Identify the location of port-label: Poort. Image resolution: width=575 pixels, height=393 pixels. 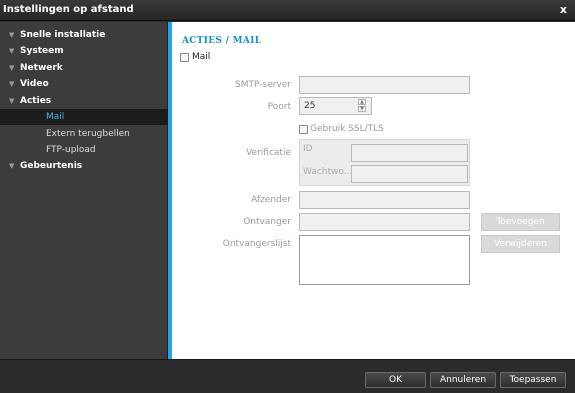
(279, 107).